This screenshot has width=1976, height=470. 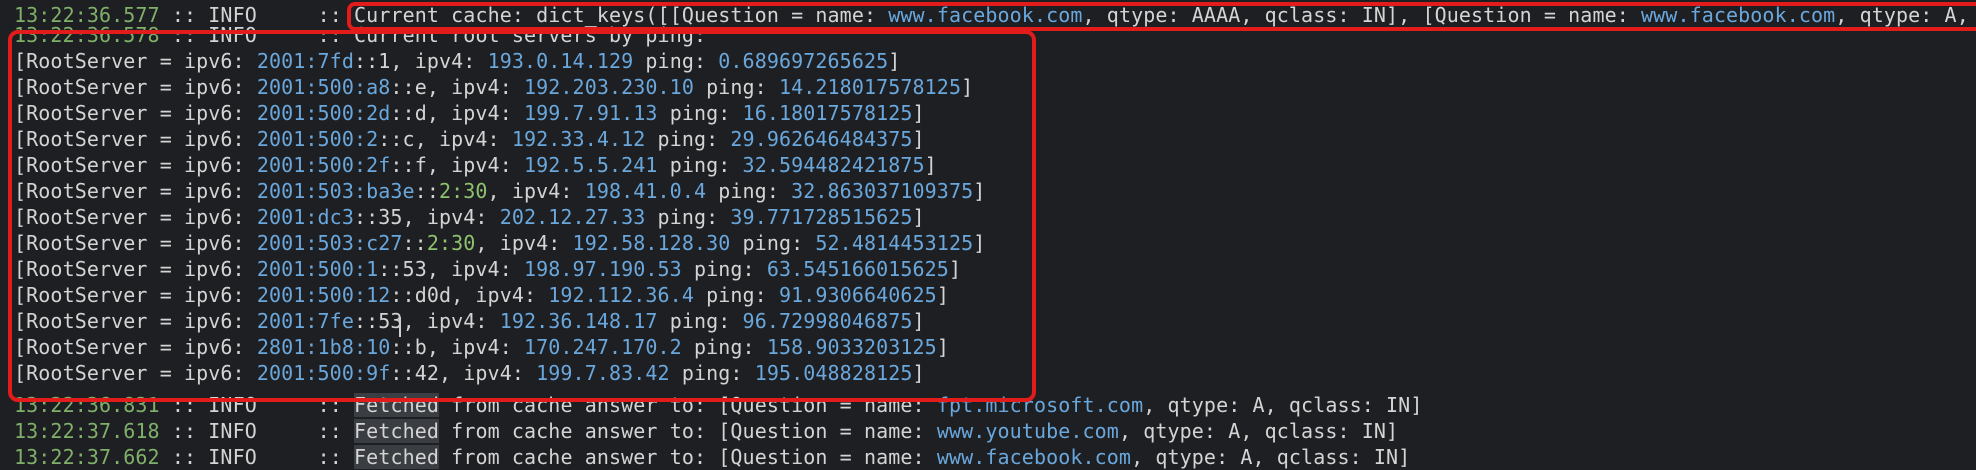 I want to click on log-timestamp: 13:22:37.618, so click(x=87, y=431).